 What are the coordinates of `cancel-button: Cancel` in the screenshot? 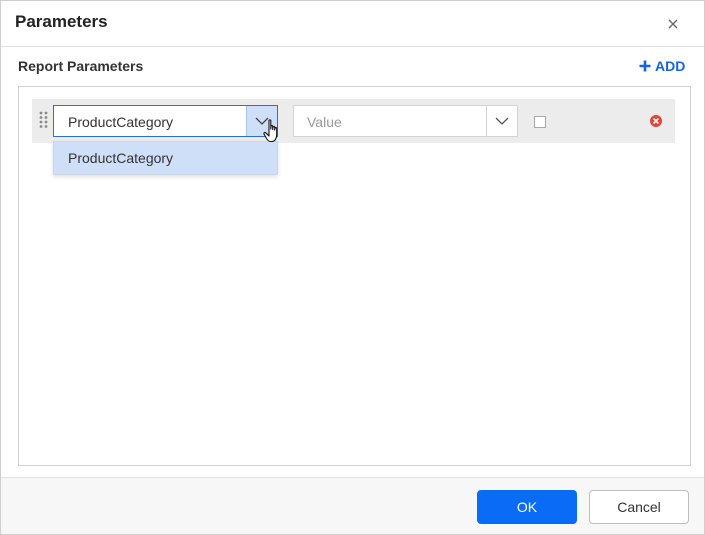 It's located at (639, 507).